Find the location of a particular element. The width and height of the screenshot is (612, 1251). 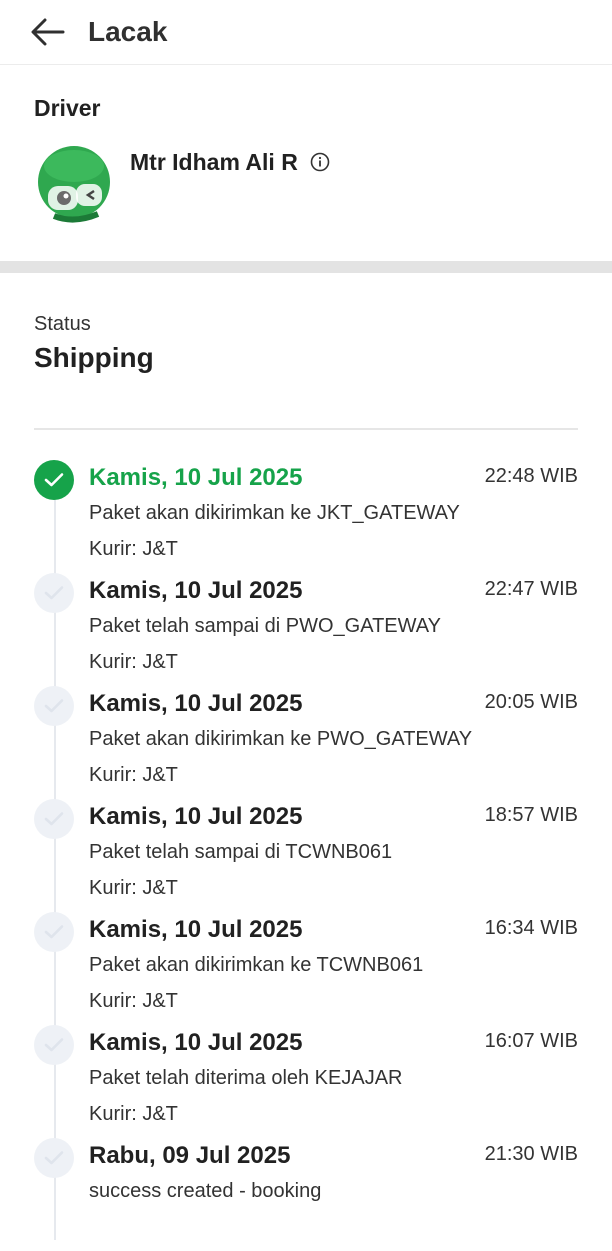

event-time: 16:07 WIB is located at coordinates (531, 1041).